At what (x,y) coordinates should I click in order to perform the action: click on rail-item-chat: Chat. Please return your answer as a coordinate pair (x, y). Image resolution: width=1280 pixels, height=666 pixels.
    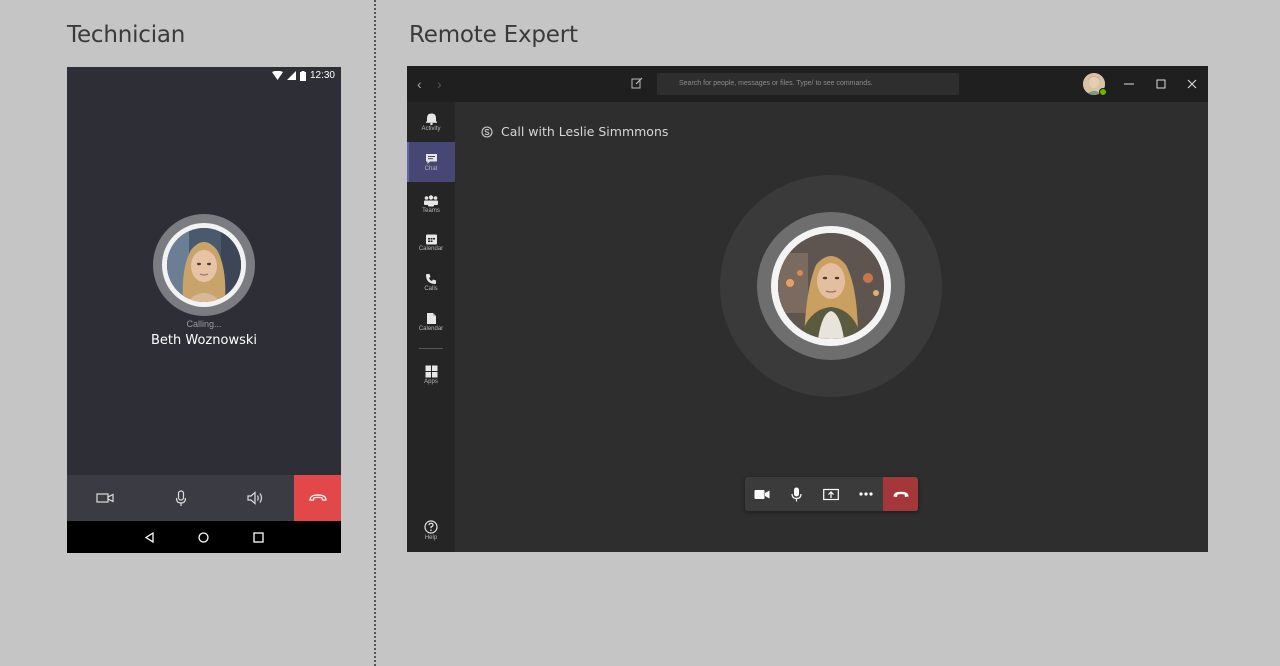
    Looking at the image, I should click on (431, 162).